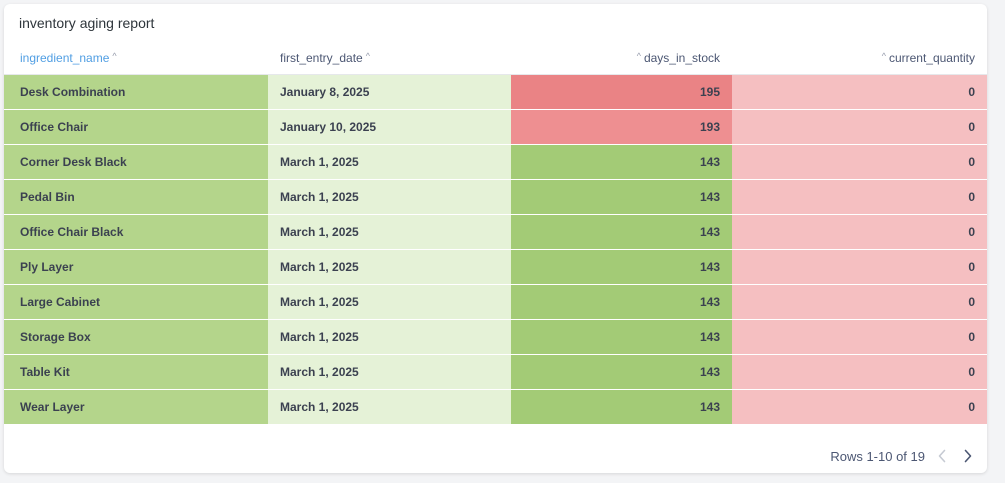 Image resolution: width=1005 pixels, height=483 pixels. Describe the element at coordinates (136, 197) in the screenshot. I see `cell-ingredient-name: Pedal Bin` at that location.